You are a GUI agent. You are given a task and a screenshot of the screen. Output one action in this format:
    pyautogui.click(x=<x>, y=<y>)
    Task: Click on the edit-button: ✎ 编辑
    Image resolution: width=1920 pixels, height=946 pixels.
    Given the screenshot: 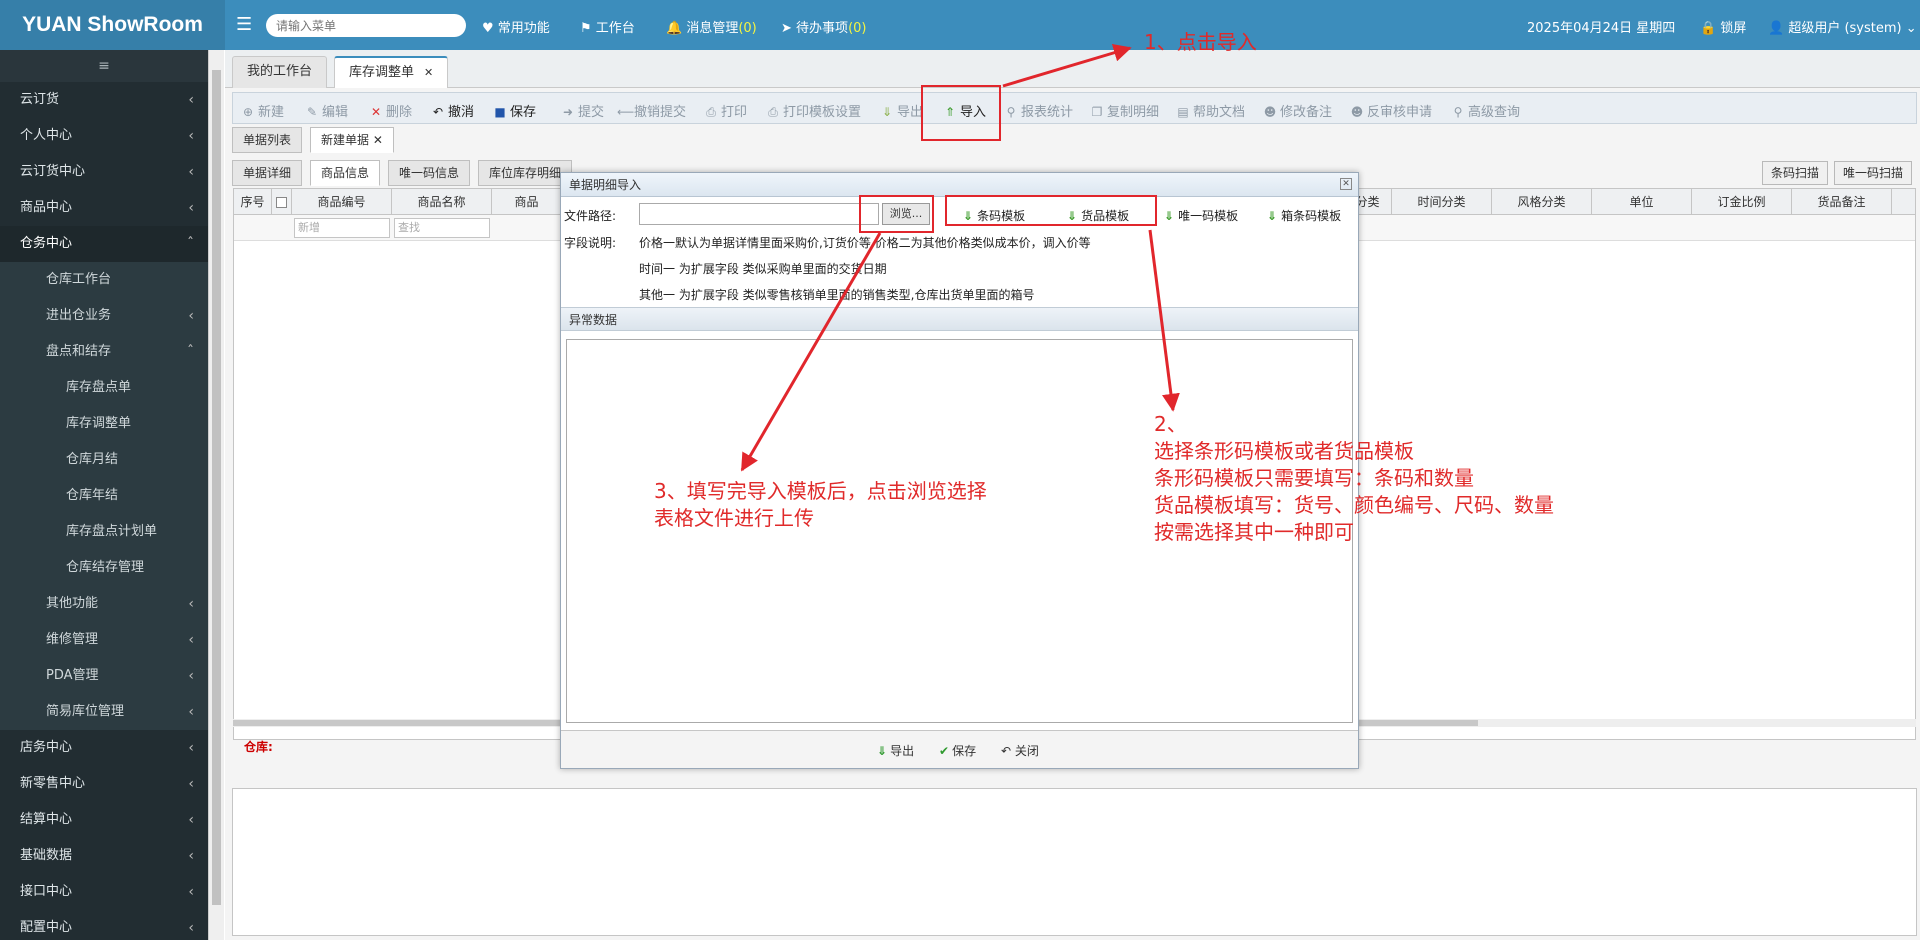 What is the action you would take?
    pyautogui.click(x=326, y=110)
    